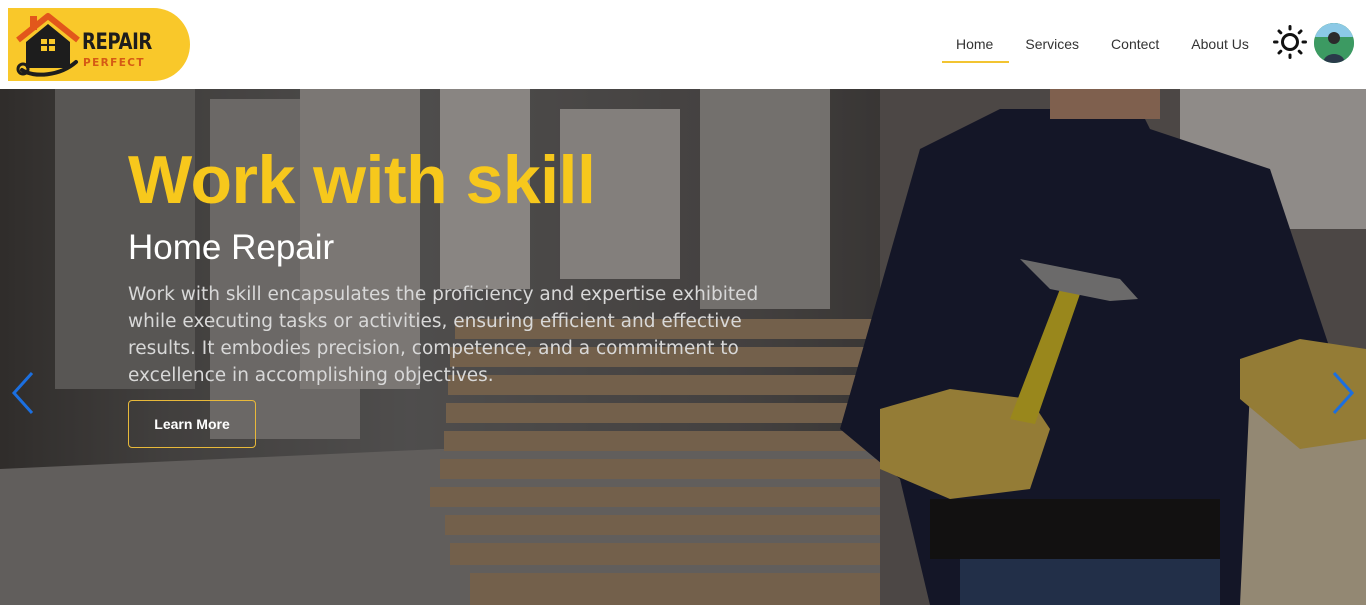 The height and width of the screenshot is (605, 1366). I want to click on nav-home: Home, so click(975, 44).